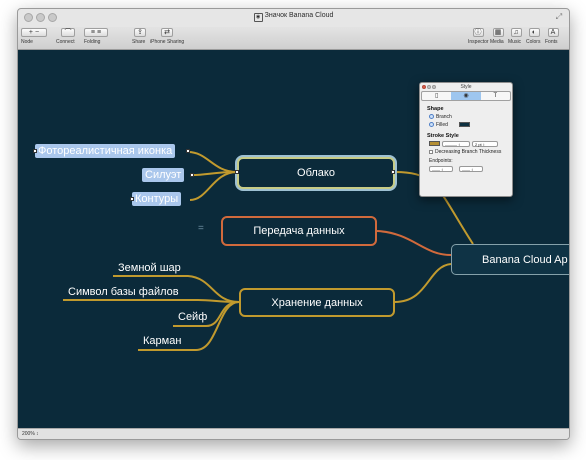 This screenshot has height=460, width=586. What do you see at coordinates (212, 162) in the screenshot?
I see `link-cloud-photo` at bounding box center [212, 162].